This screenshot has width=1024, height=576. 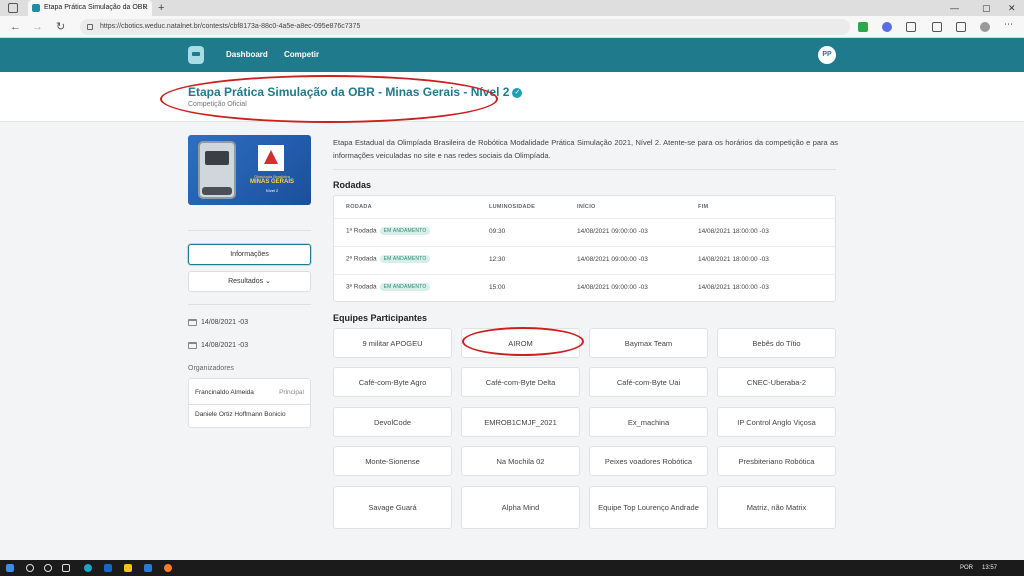 I want to click on organizer-role: Principal, so click(x=291, y=392).